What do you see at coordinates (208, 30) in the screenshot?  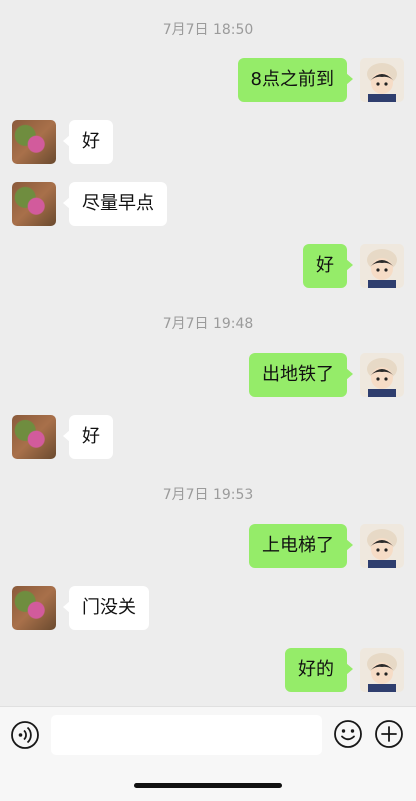 I see `timestamp: 7月7日 18:50` at bounding box center [208, 30].